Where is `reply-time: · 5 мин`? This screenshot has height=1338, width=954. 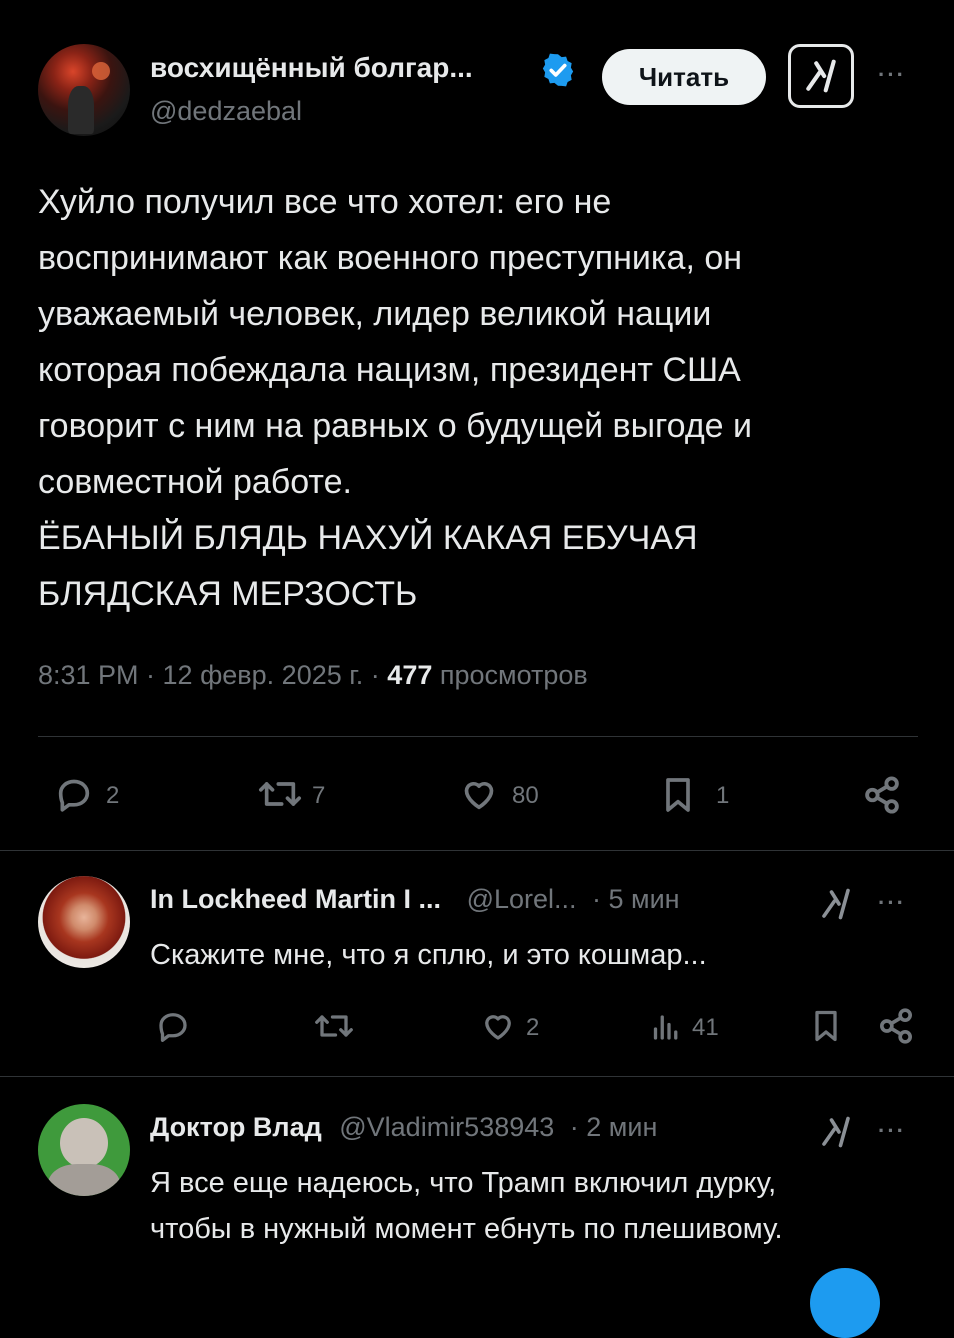 reply-time: · 5 мин is located at coordinates (636, 899).